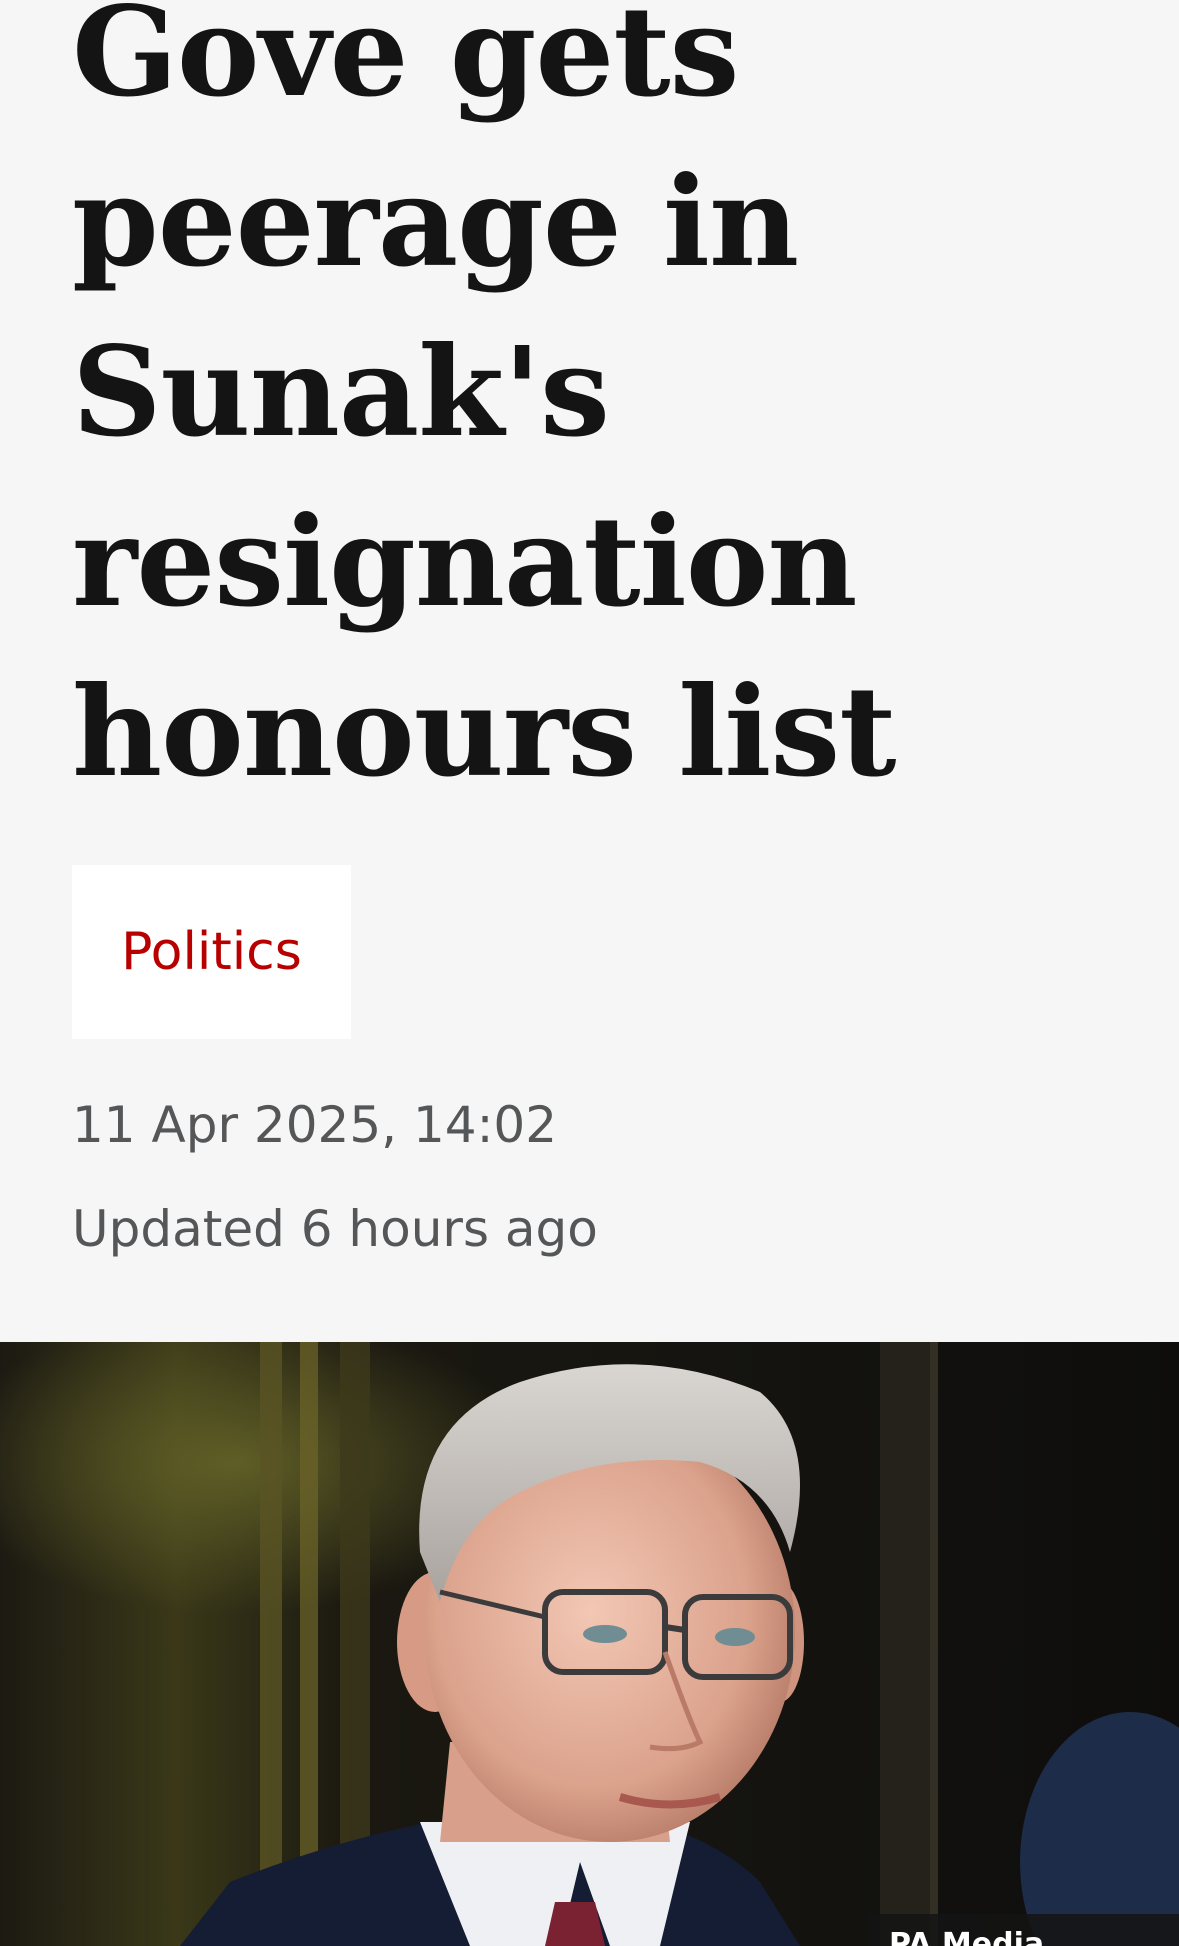 This screenshot has height=1946, width=1179. Describe the element at coordinates (1023, 1930) in the screenshot. I see `image-credit: PA Media` at that location.